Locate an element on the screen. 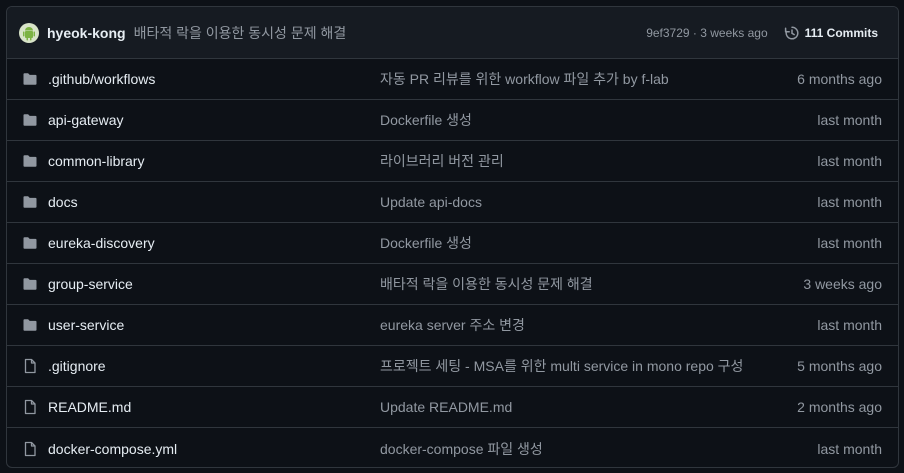 The height and width of the screenshot is (473, 904). file-name-link: docker-compose.yml is located at coordinates (214, 449).